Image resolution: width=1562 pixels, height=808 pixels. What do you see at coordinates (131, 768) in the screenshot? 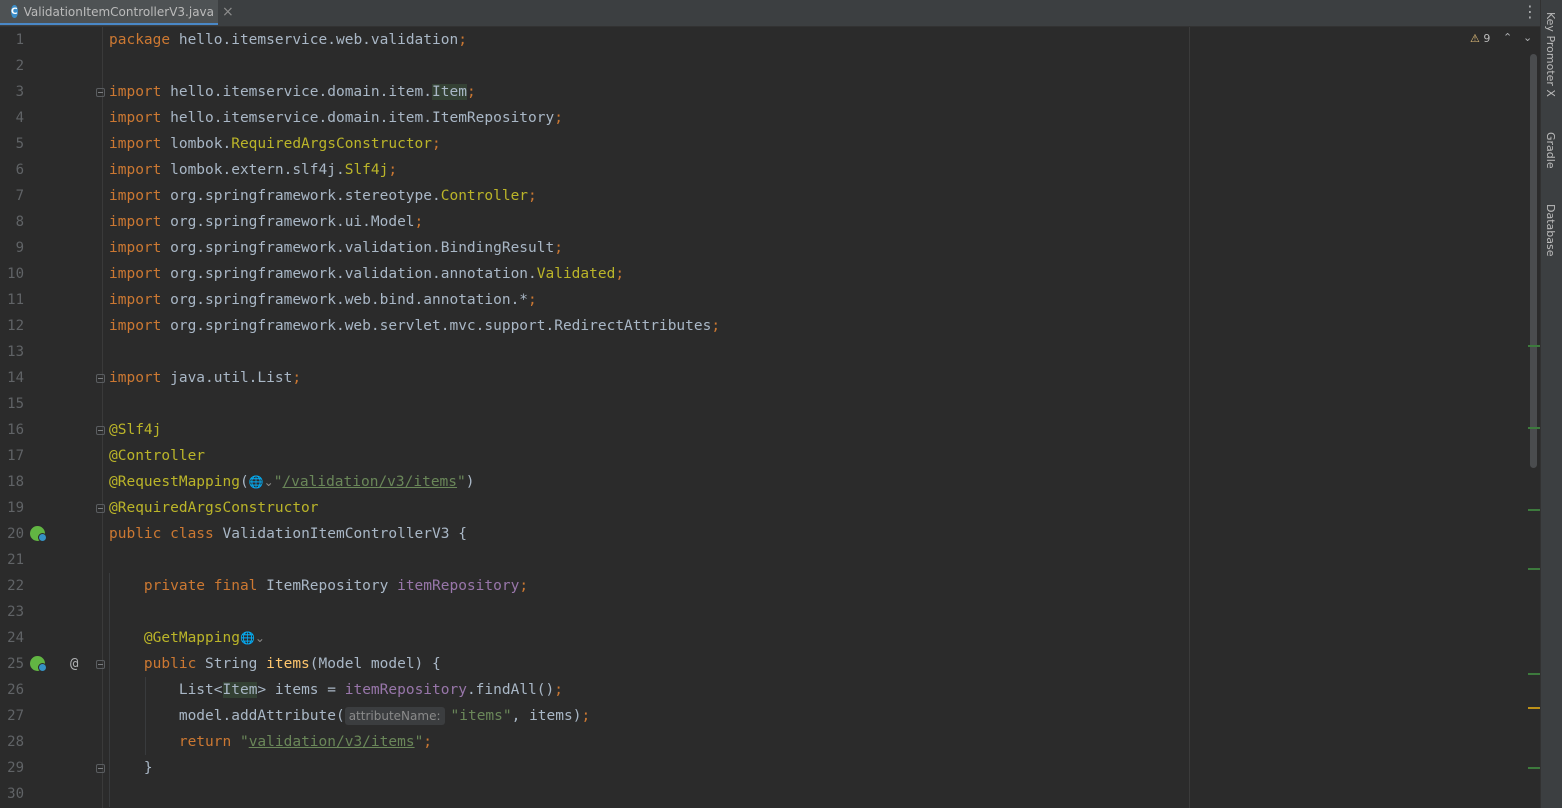
I see `code-text: }` at bounding box center [131, 768].